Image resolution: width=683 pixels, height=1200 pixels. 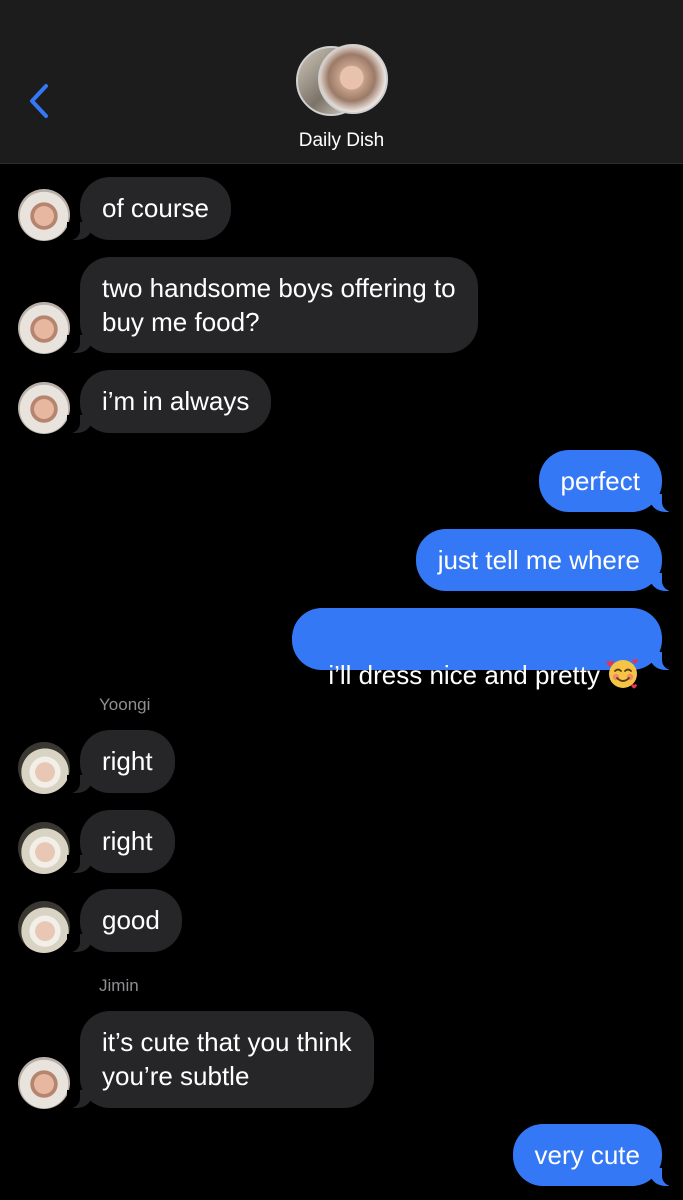 I want to click on incoming-message: i’m in always, so click(x=169, y=401).